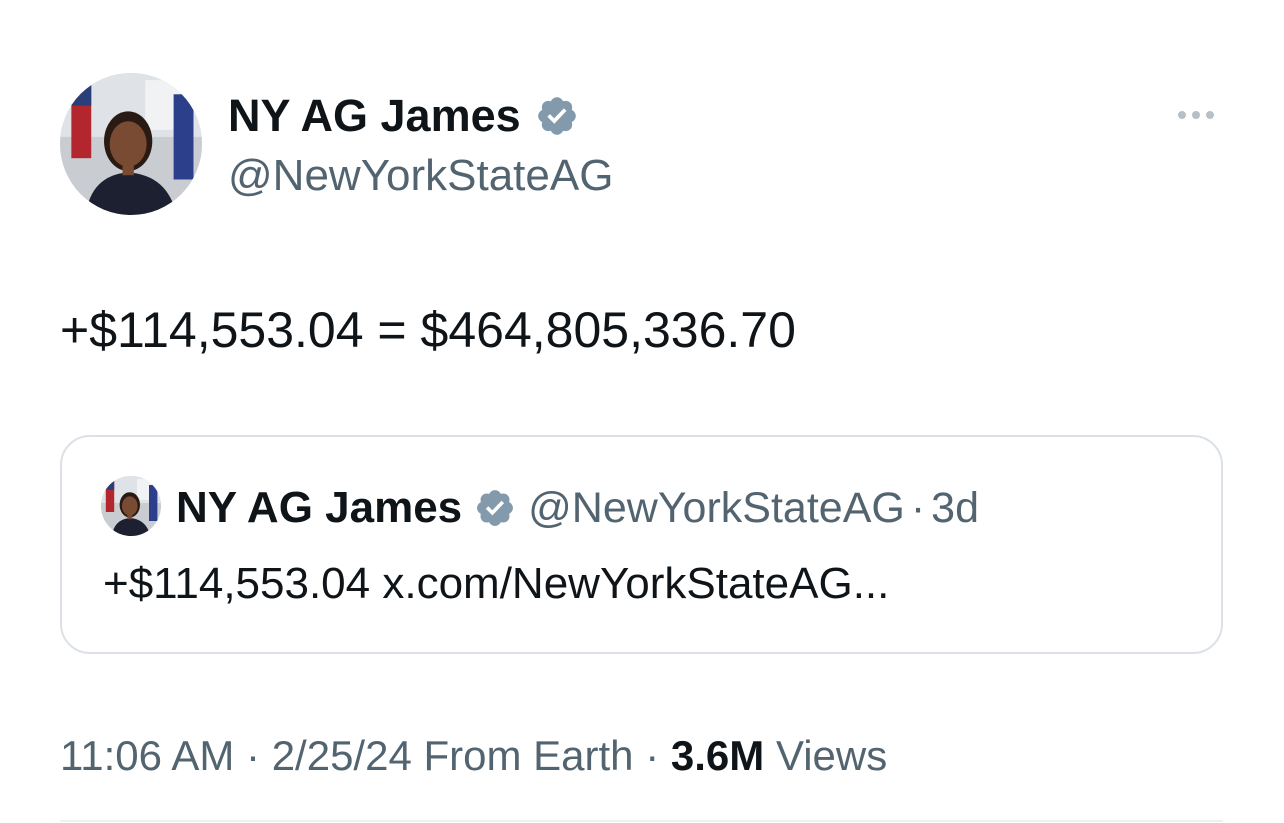 The height and width of the screenshot is (823, 1284). What do you see at coordinates (428, 330) in the screenshot?
I see `tweet-text: +$114,553.04 = $464,805,336.70` at bounding box center [428, 330].